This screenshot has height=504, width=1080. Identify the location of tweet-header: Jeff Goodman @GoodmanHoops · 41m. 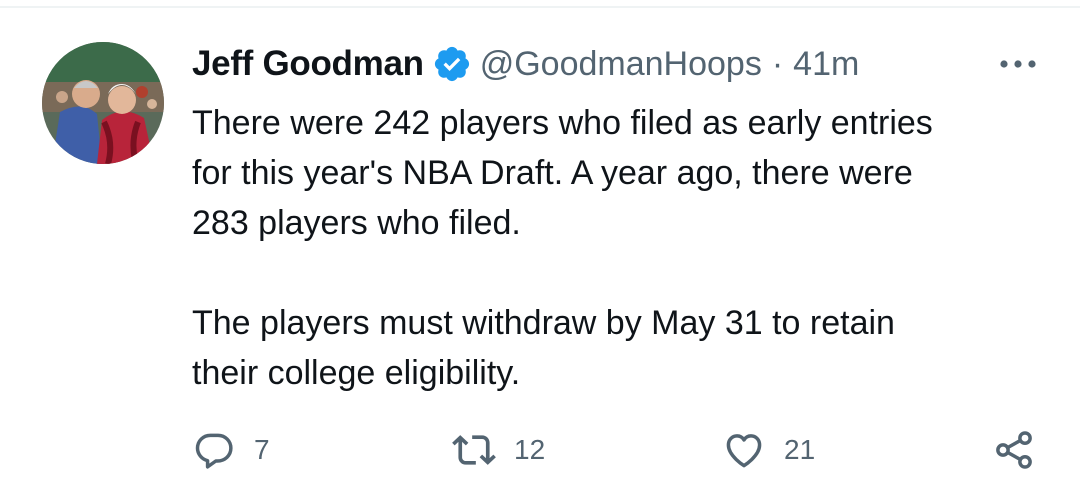
(525, 64).